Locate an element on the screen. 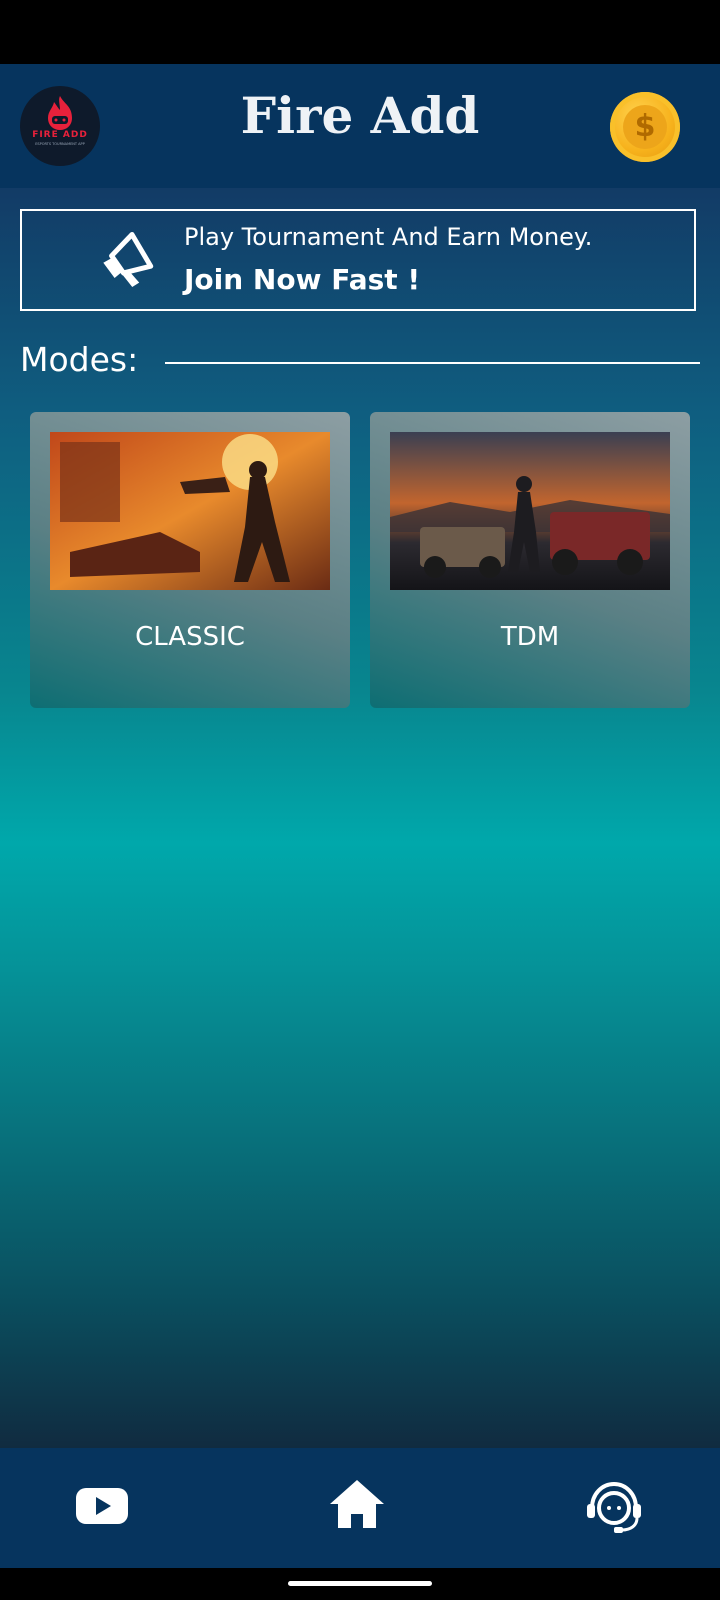 This screenshot has width=720, height=1600. bottom-nav is located at coordinates (360, 1508).